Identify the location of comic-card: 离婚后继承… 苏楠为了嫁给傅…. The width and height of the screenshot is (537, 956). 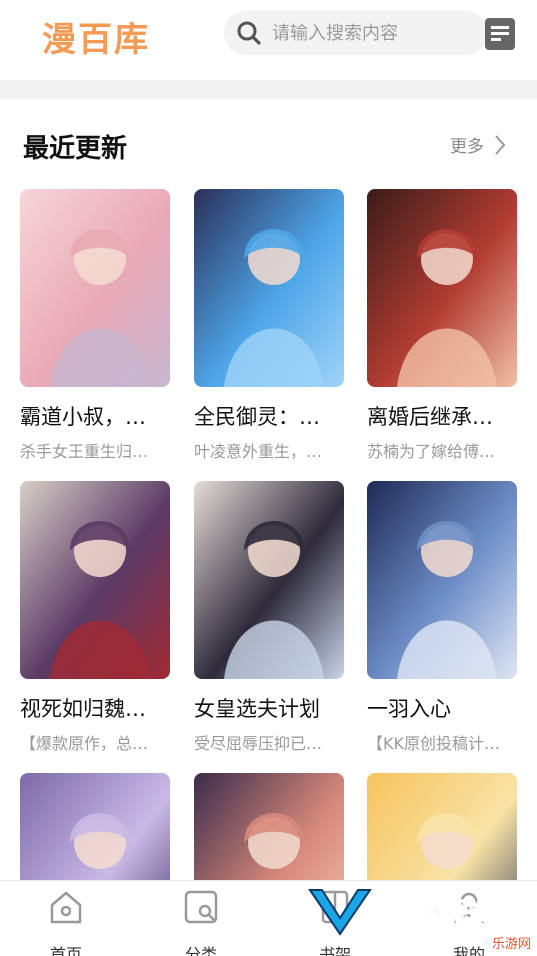
(442, 325).